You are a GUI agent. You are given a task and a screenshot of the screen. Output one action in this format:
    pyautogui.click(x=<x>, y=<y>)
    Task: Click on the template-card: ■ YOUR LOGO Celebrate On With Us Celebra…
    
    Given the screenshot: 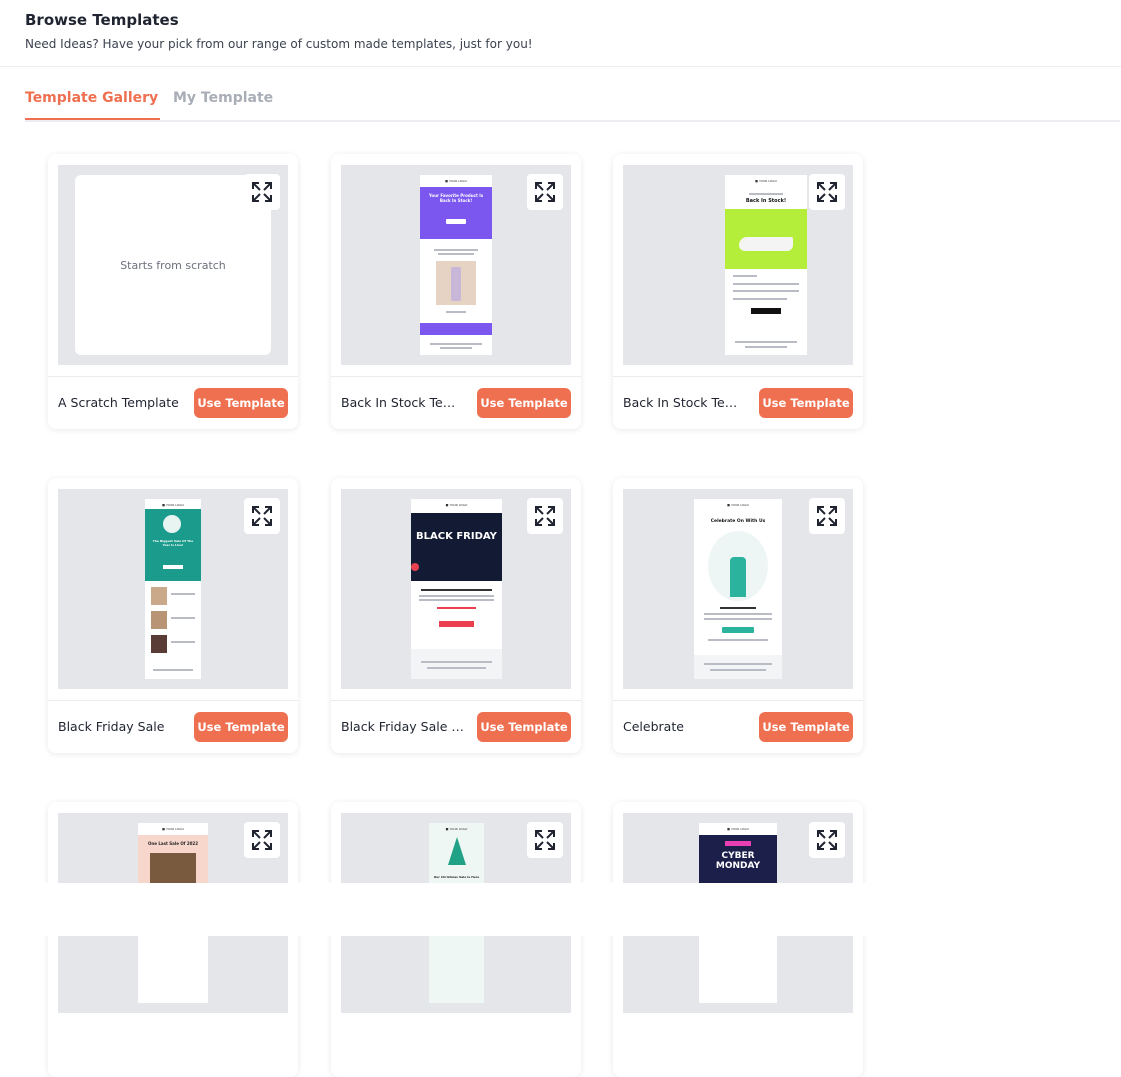 What is the action you would take?
    pyautogui.click(x=738, y=615)
    